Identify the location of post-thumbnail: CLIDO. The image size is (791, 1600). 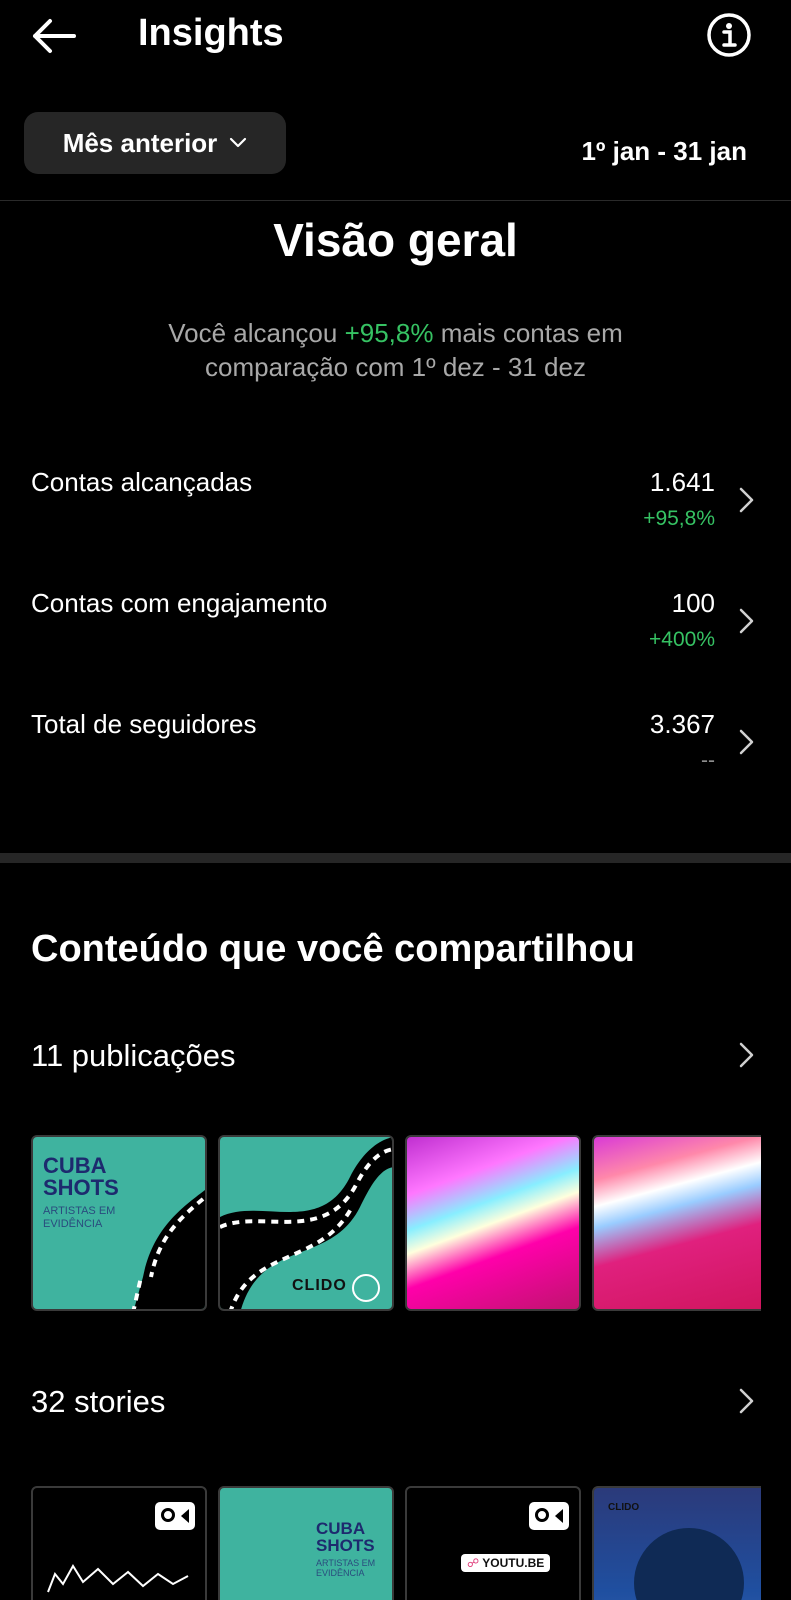
(306, 1223).